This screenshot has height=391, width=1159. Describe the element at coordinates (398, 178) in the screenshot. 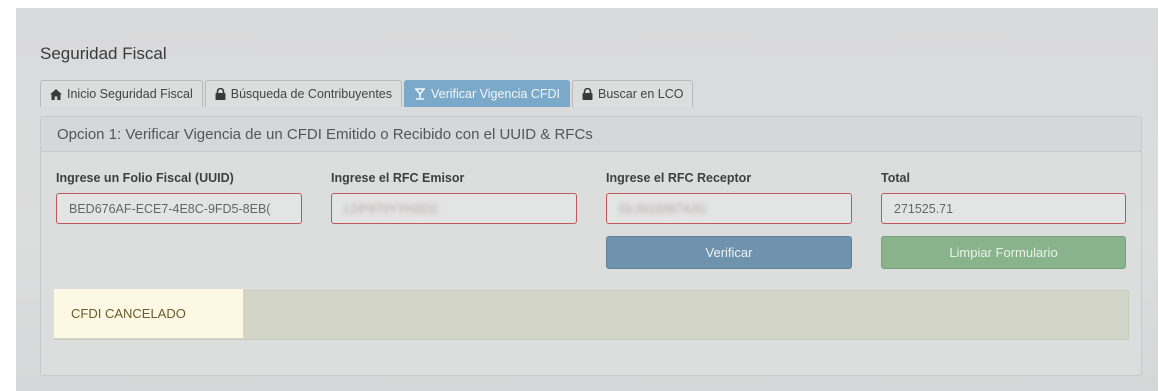

I see `rfc-emisor-label: Ingrese el RFC Emisor` at that location.